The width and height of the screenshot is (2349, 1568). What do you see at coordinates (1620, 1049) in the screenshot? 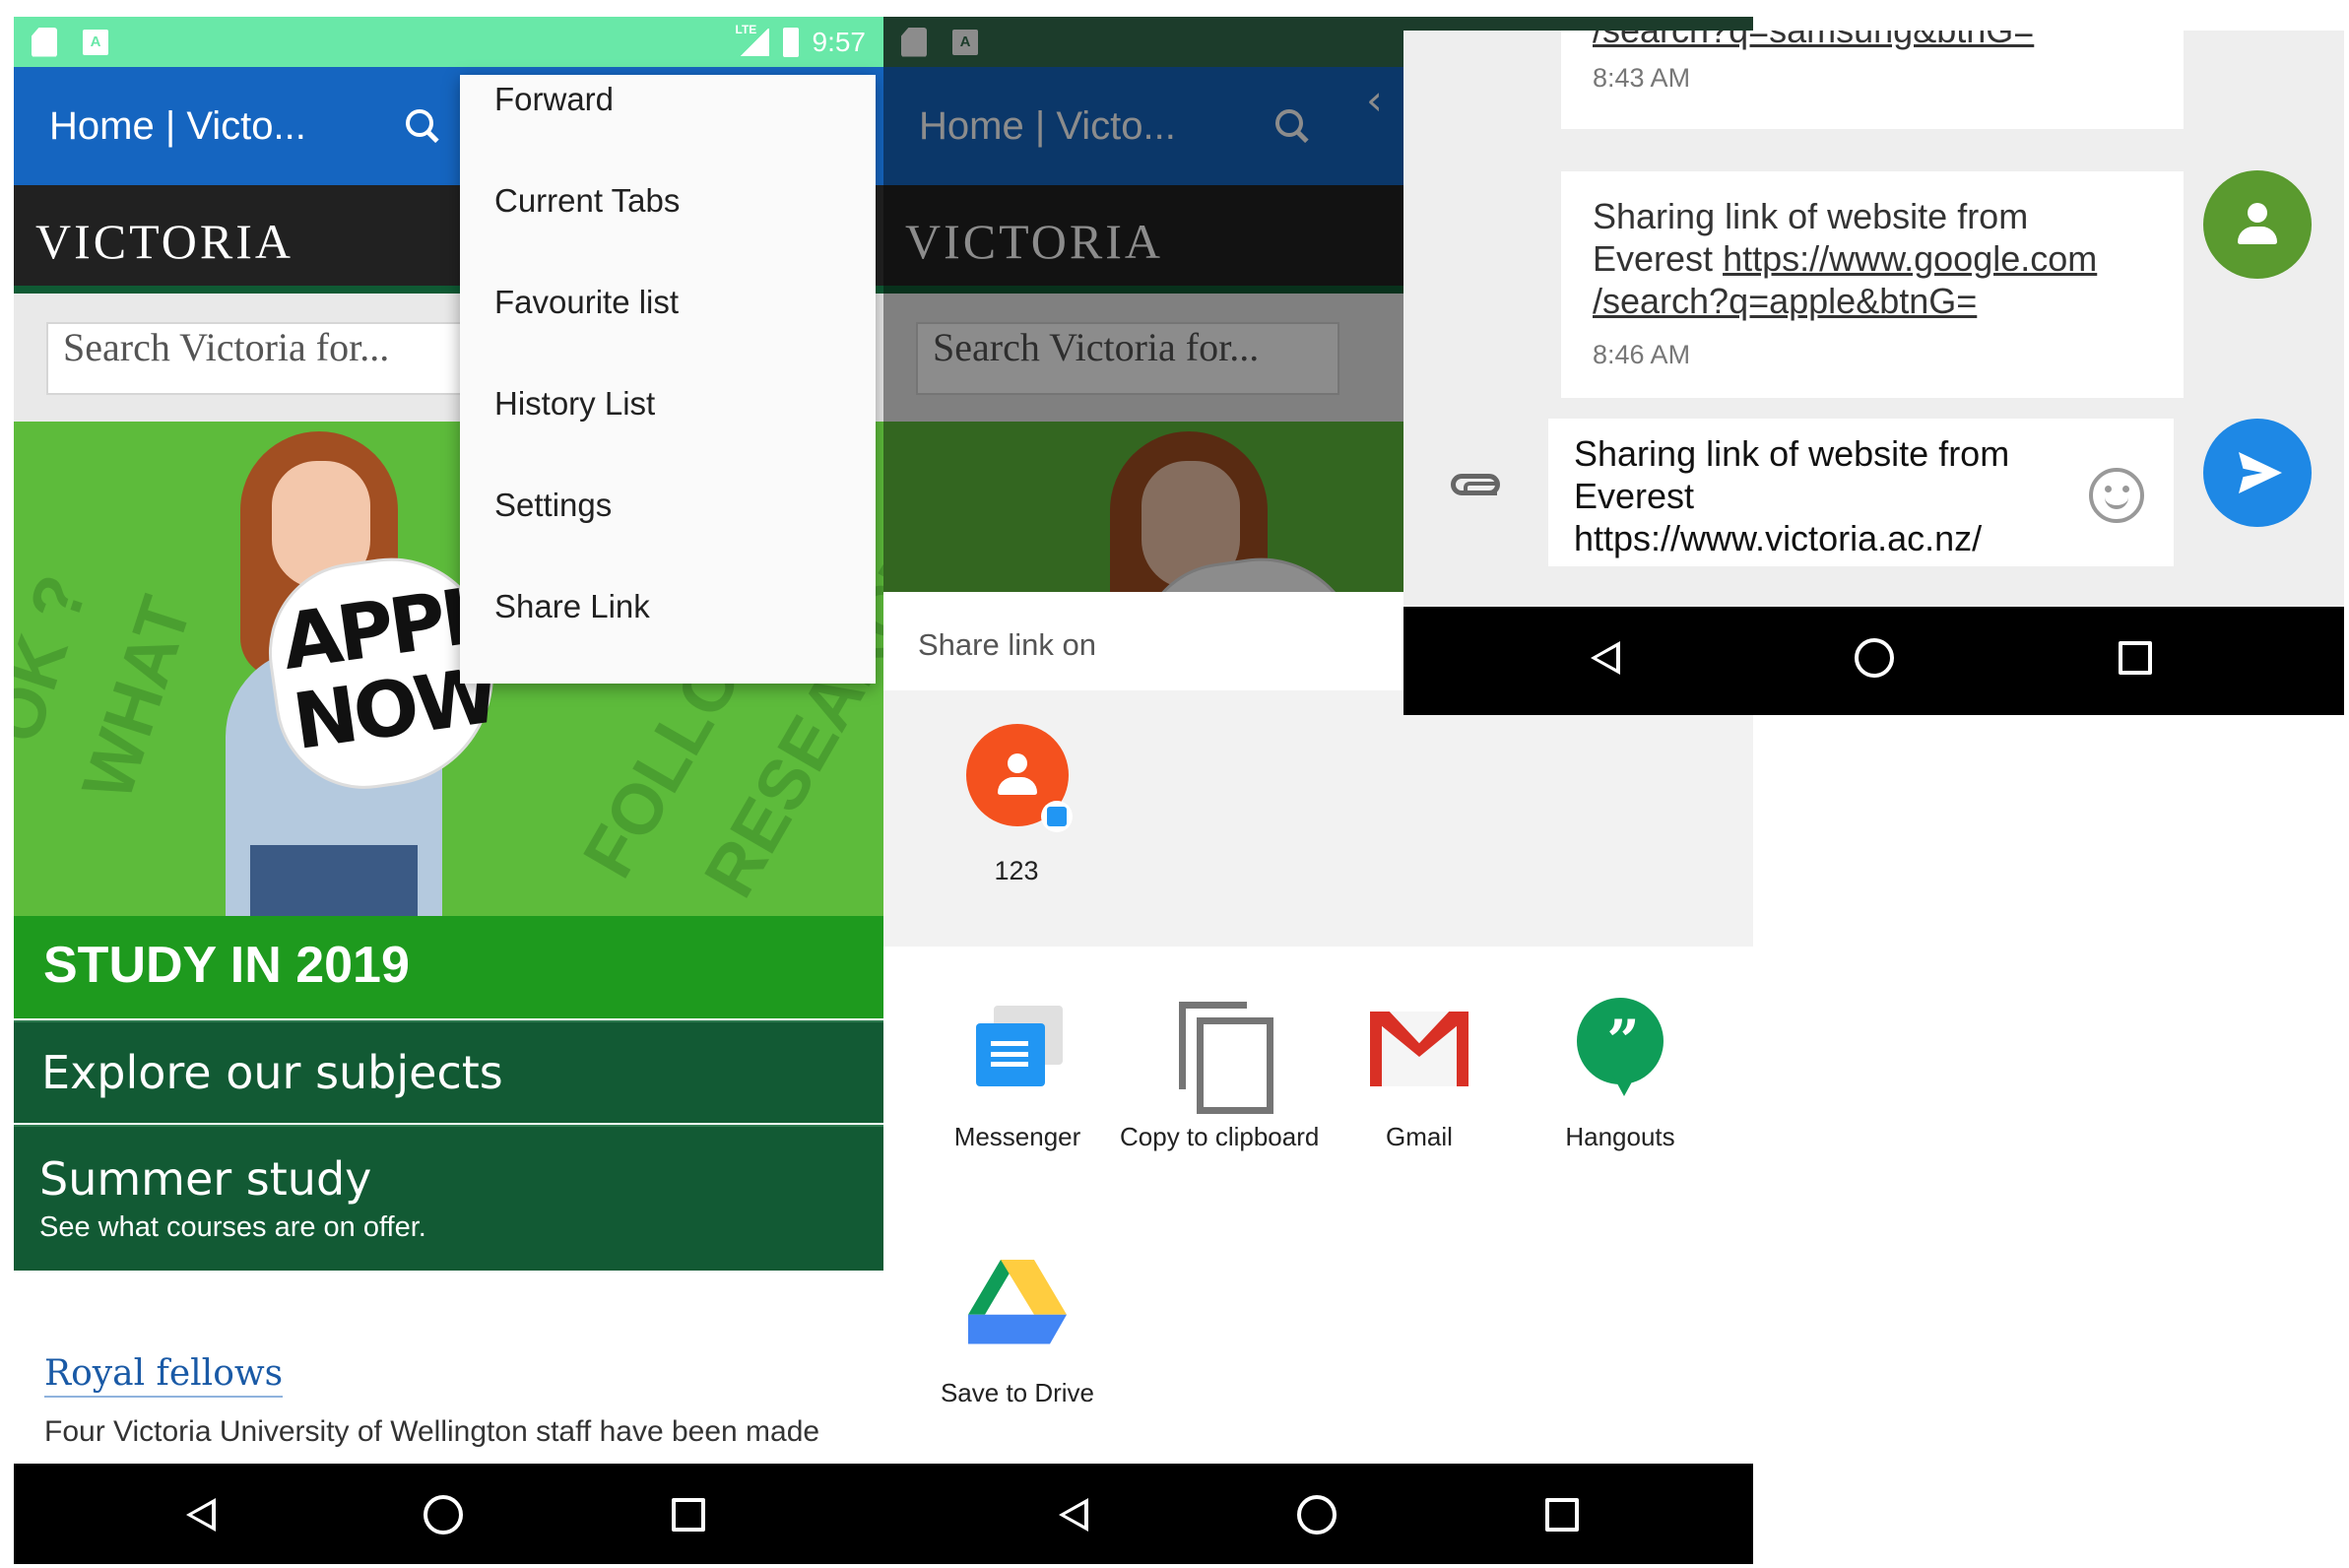
I see `hangouts-icon: ”` at bounding box center [1620, 1049].